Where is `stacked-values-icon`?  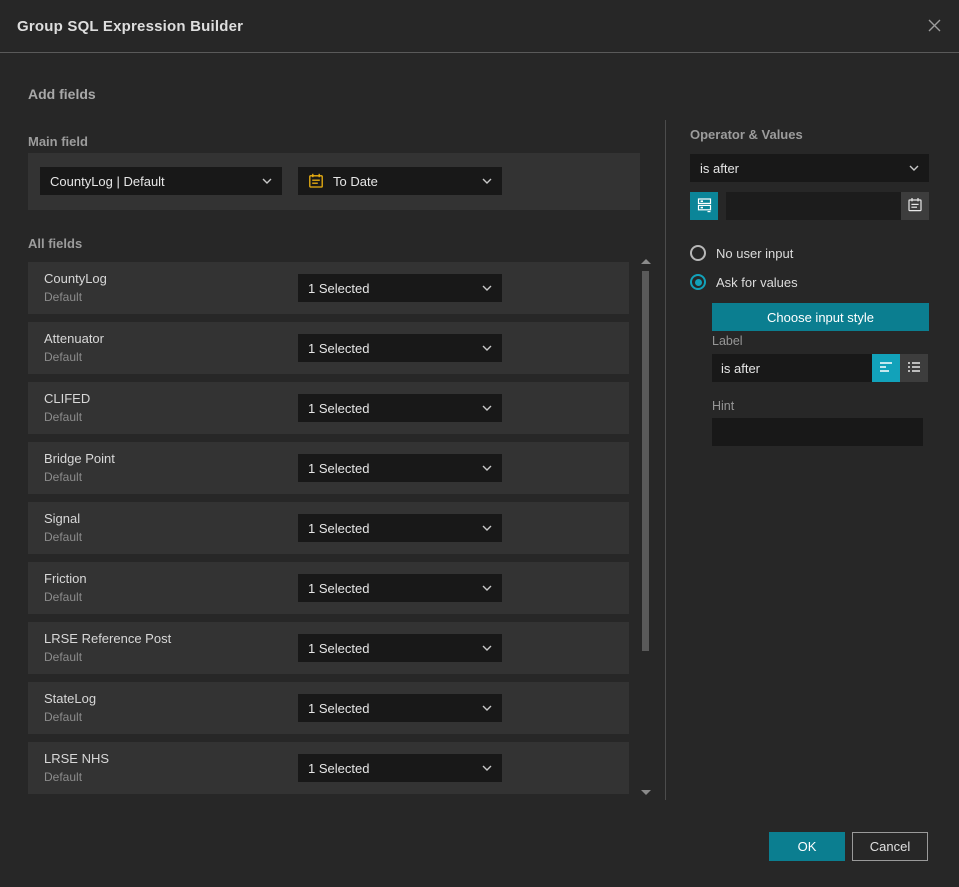 stacked-values-icon is located at coordinates (704, 206).